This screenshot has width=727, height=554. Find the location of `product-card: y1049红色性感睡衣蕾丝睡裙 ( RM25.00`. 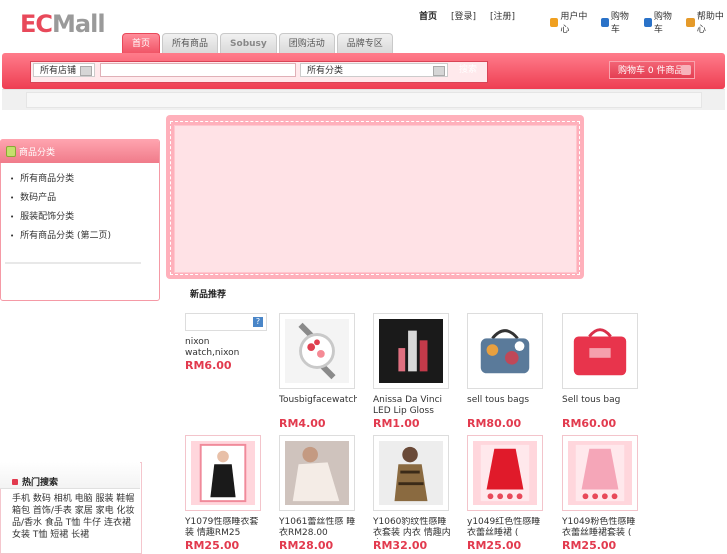

product-card: y1049红色性感睡衣蕾丝睡裙 ( RM25.00 is located at coordinates (506, 493).